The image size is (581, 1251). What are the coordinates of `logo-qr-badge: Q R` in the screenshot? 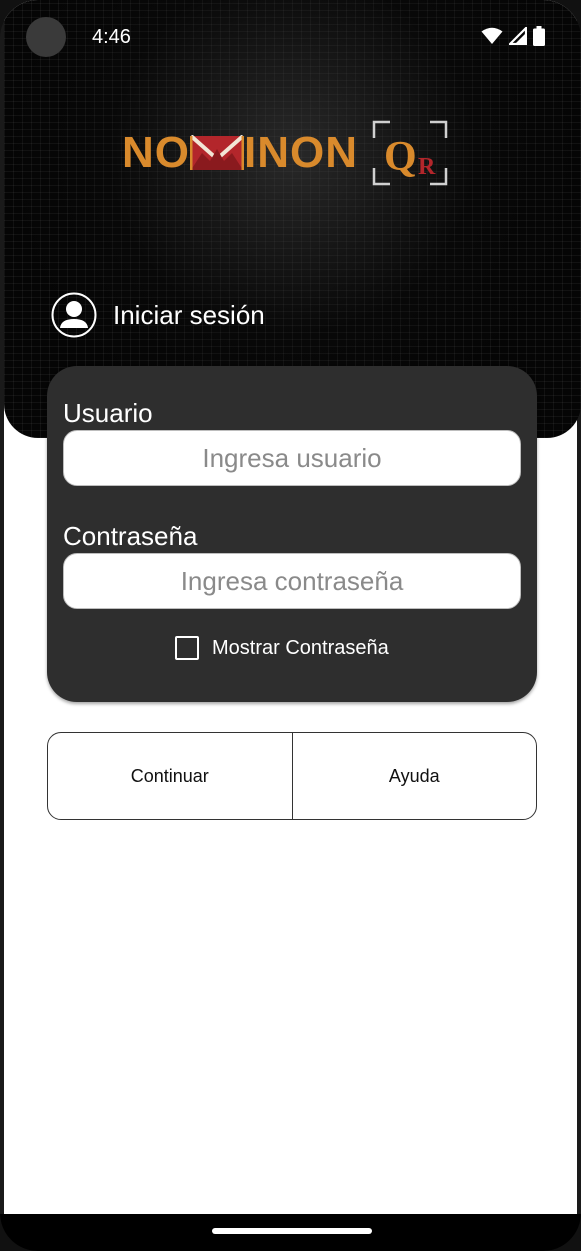 It's located at (410, 153).